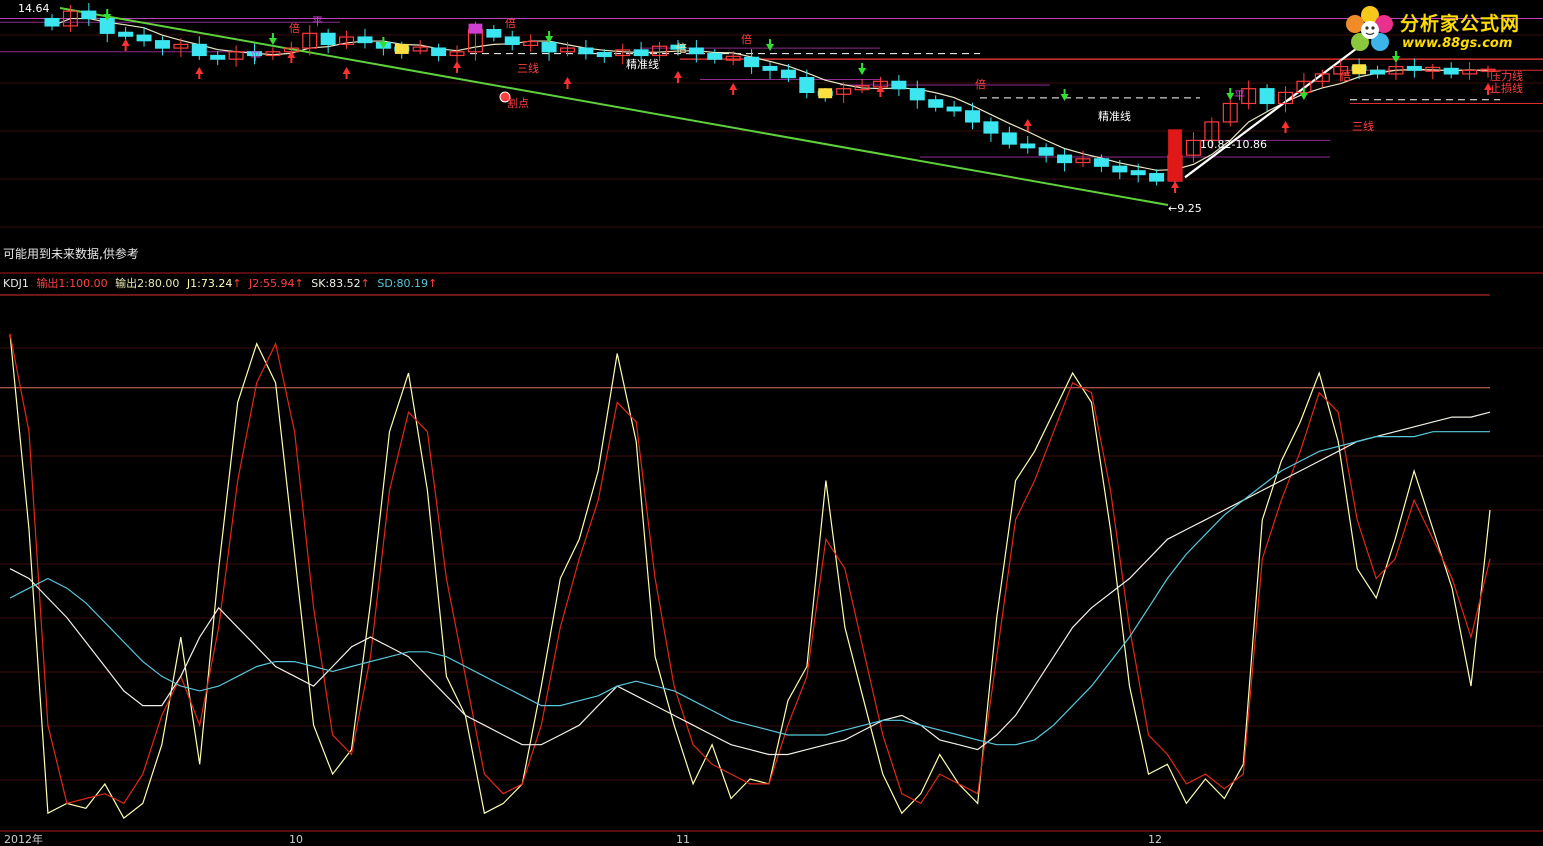 The width and height of the screenshot is (1543, 846). I want to click on sanxian-label-1: 三线, so click(528, 68).